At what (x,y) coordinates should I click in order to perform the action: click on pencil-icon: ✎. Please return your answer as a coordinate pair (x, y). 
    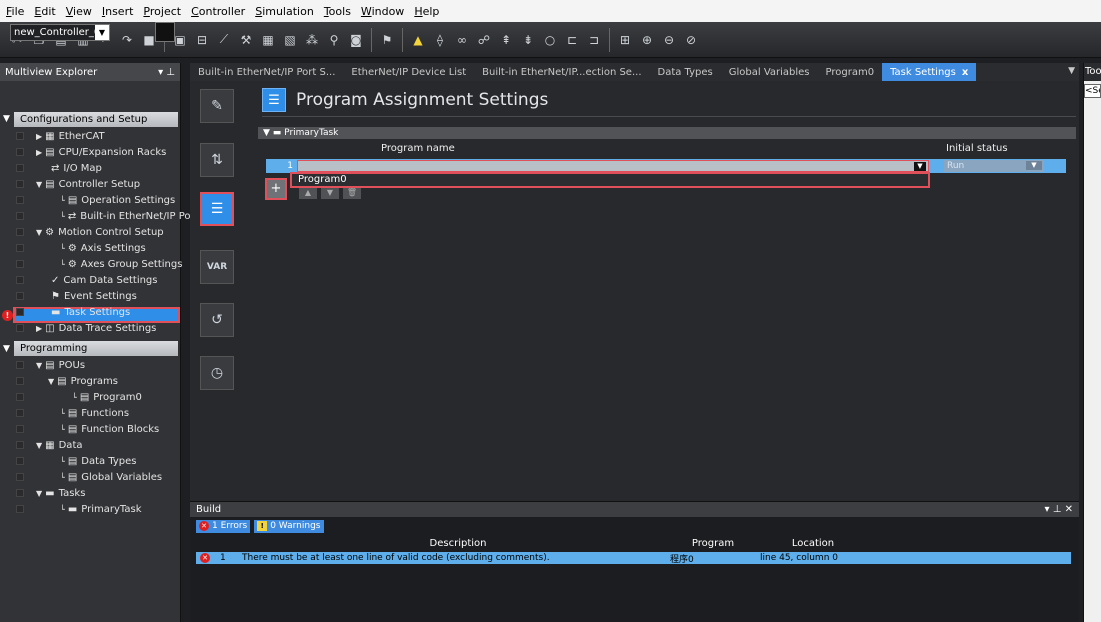
    Looking at the image, I should click on (217, 106).